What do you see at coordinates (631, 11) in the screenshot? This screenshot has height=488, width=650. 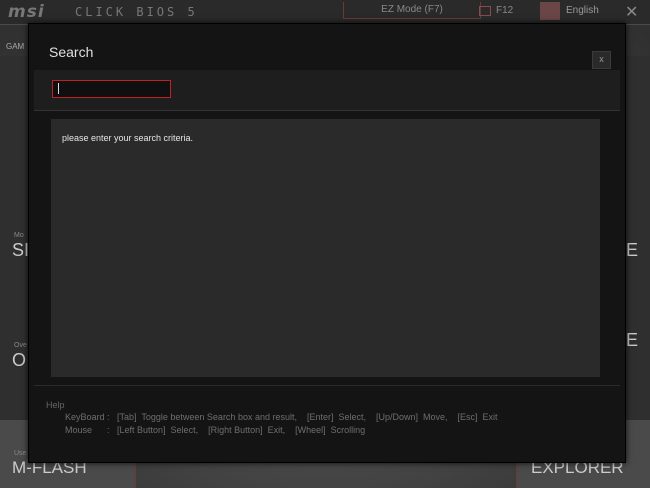 I see `close-icon: ✕` at bounding box center [631, 11].